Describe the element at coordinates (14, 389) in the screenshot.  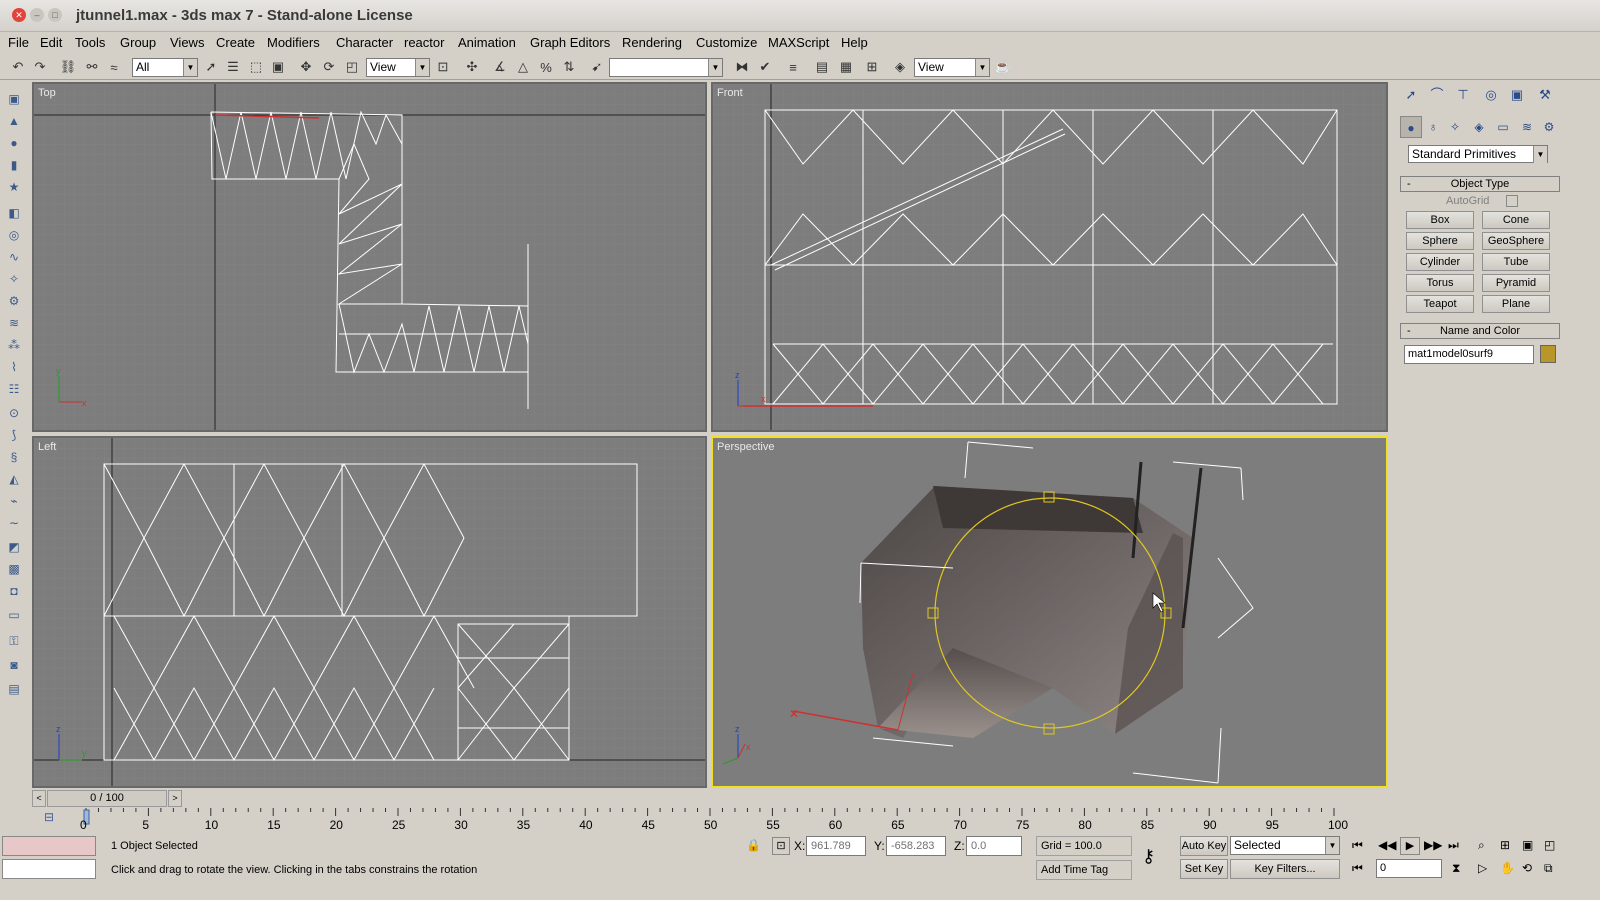
I see `system-tool-icon: ☷` at that location.